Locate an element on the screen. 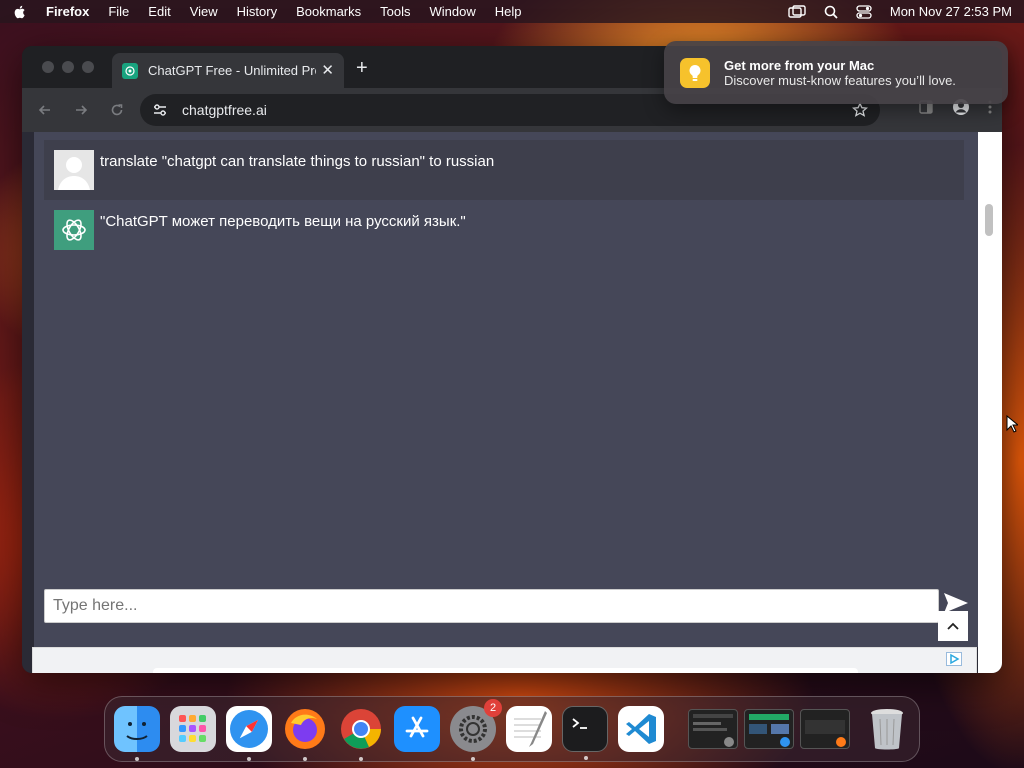  page-scrollbar is located at coordinates (990, 402).